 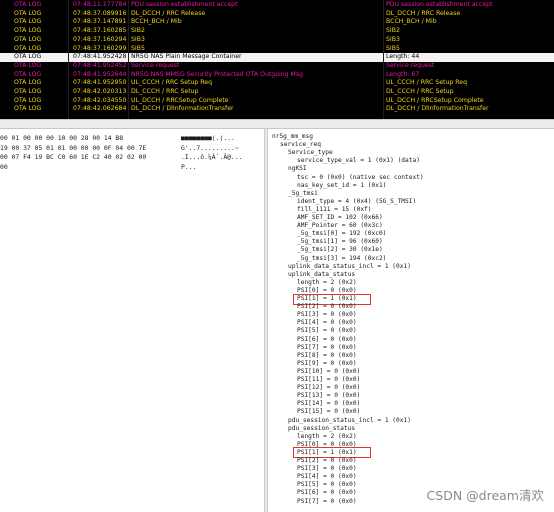 I want to click on tree-node: ident_type = 4 (0x4) (5G_S_TMSI), so click(x=356, y=202).